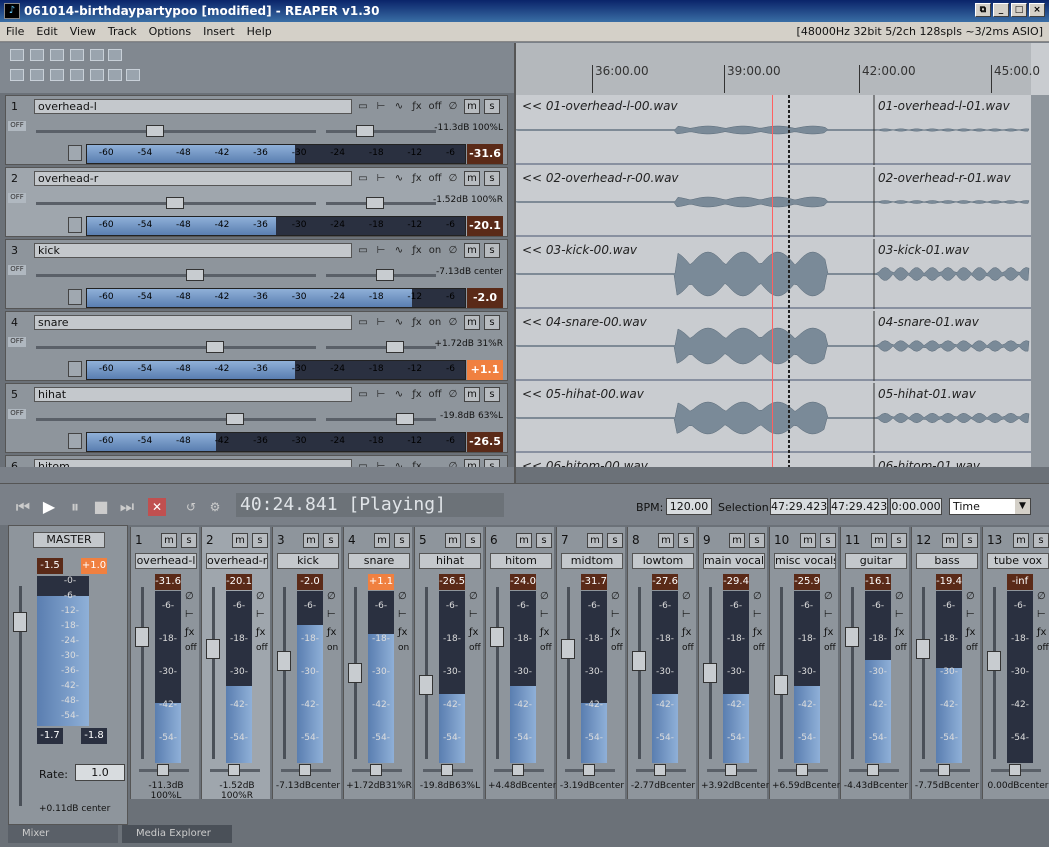  I want to click on media-item-name: 02-overhead-r-01.wav, so click(944, 178).